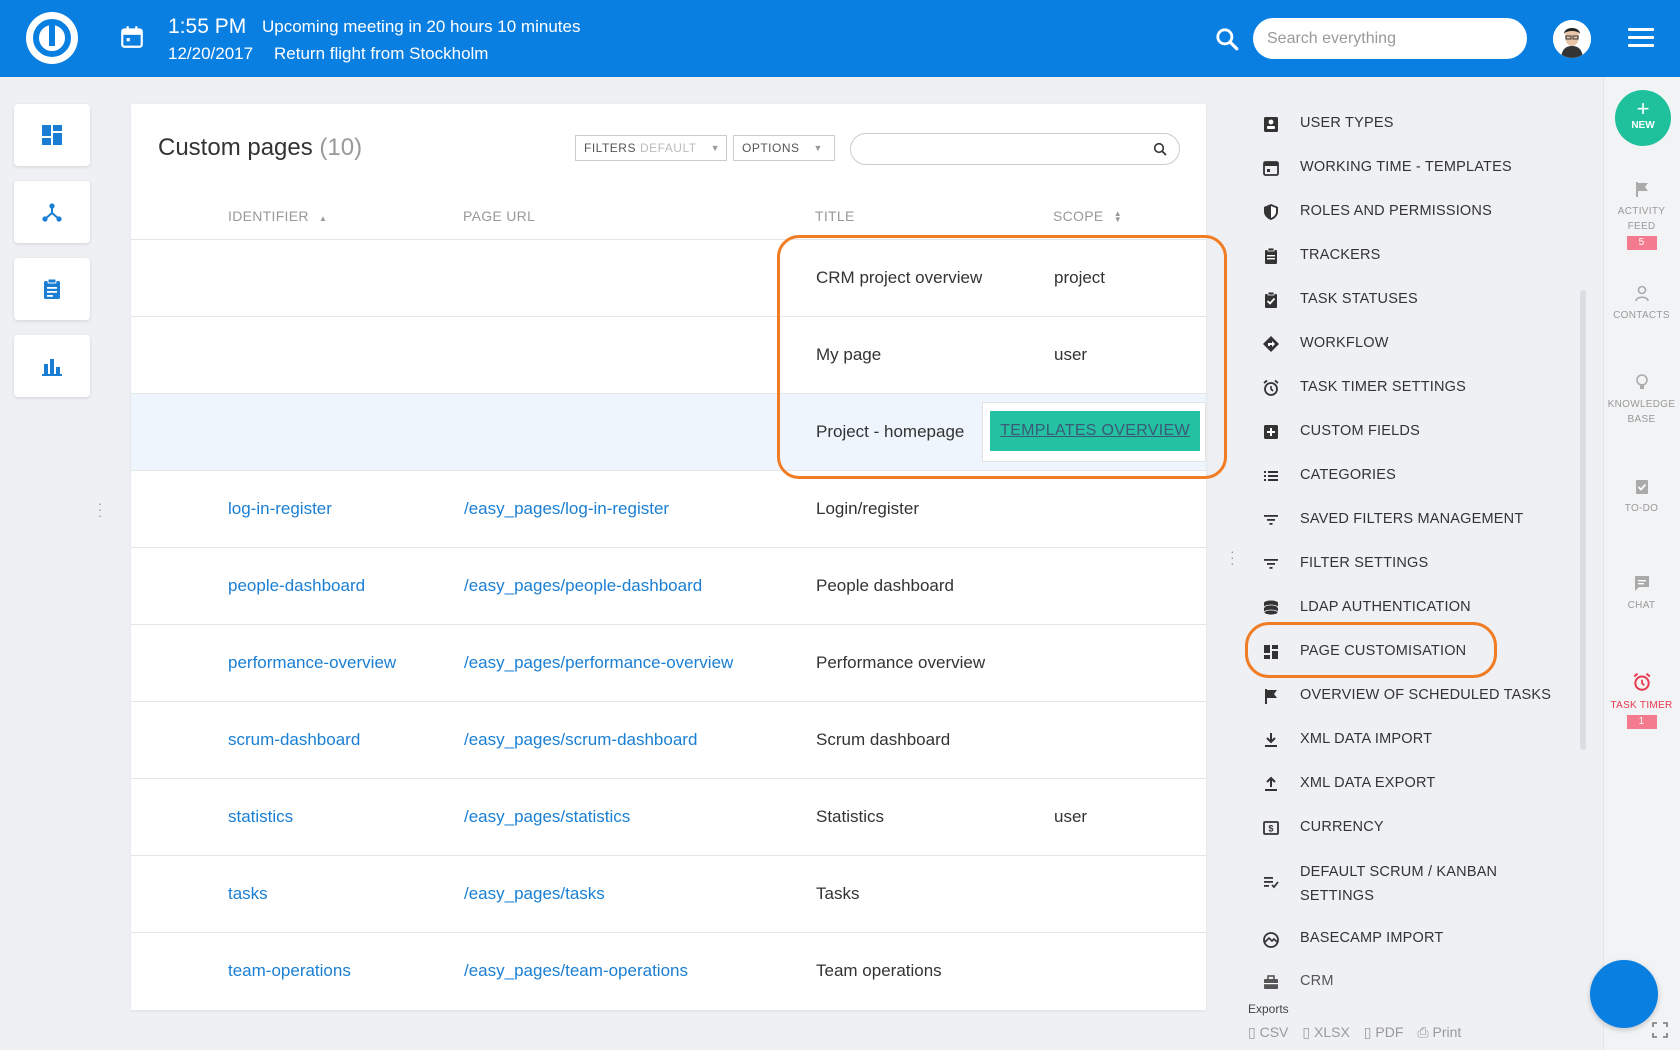  I want to click on menu-item-working-time-templates: WORKING TIME - TEMPLATES, so click(1387, 168).